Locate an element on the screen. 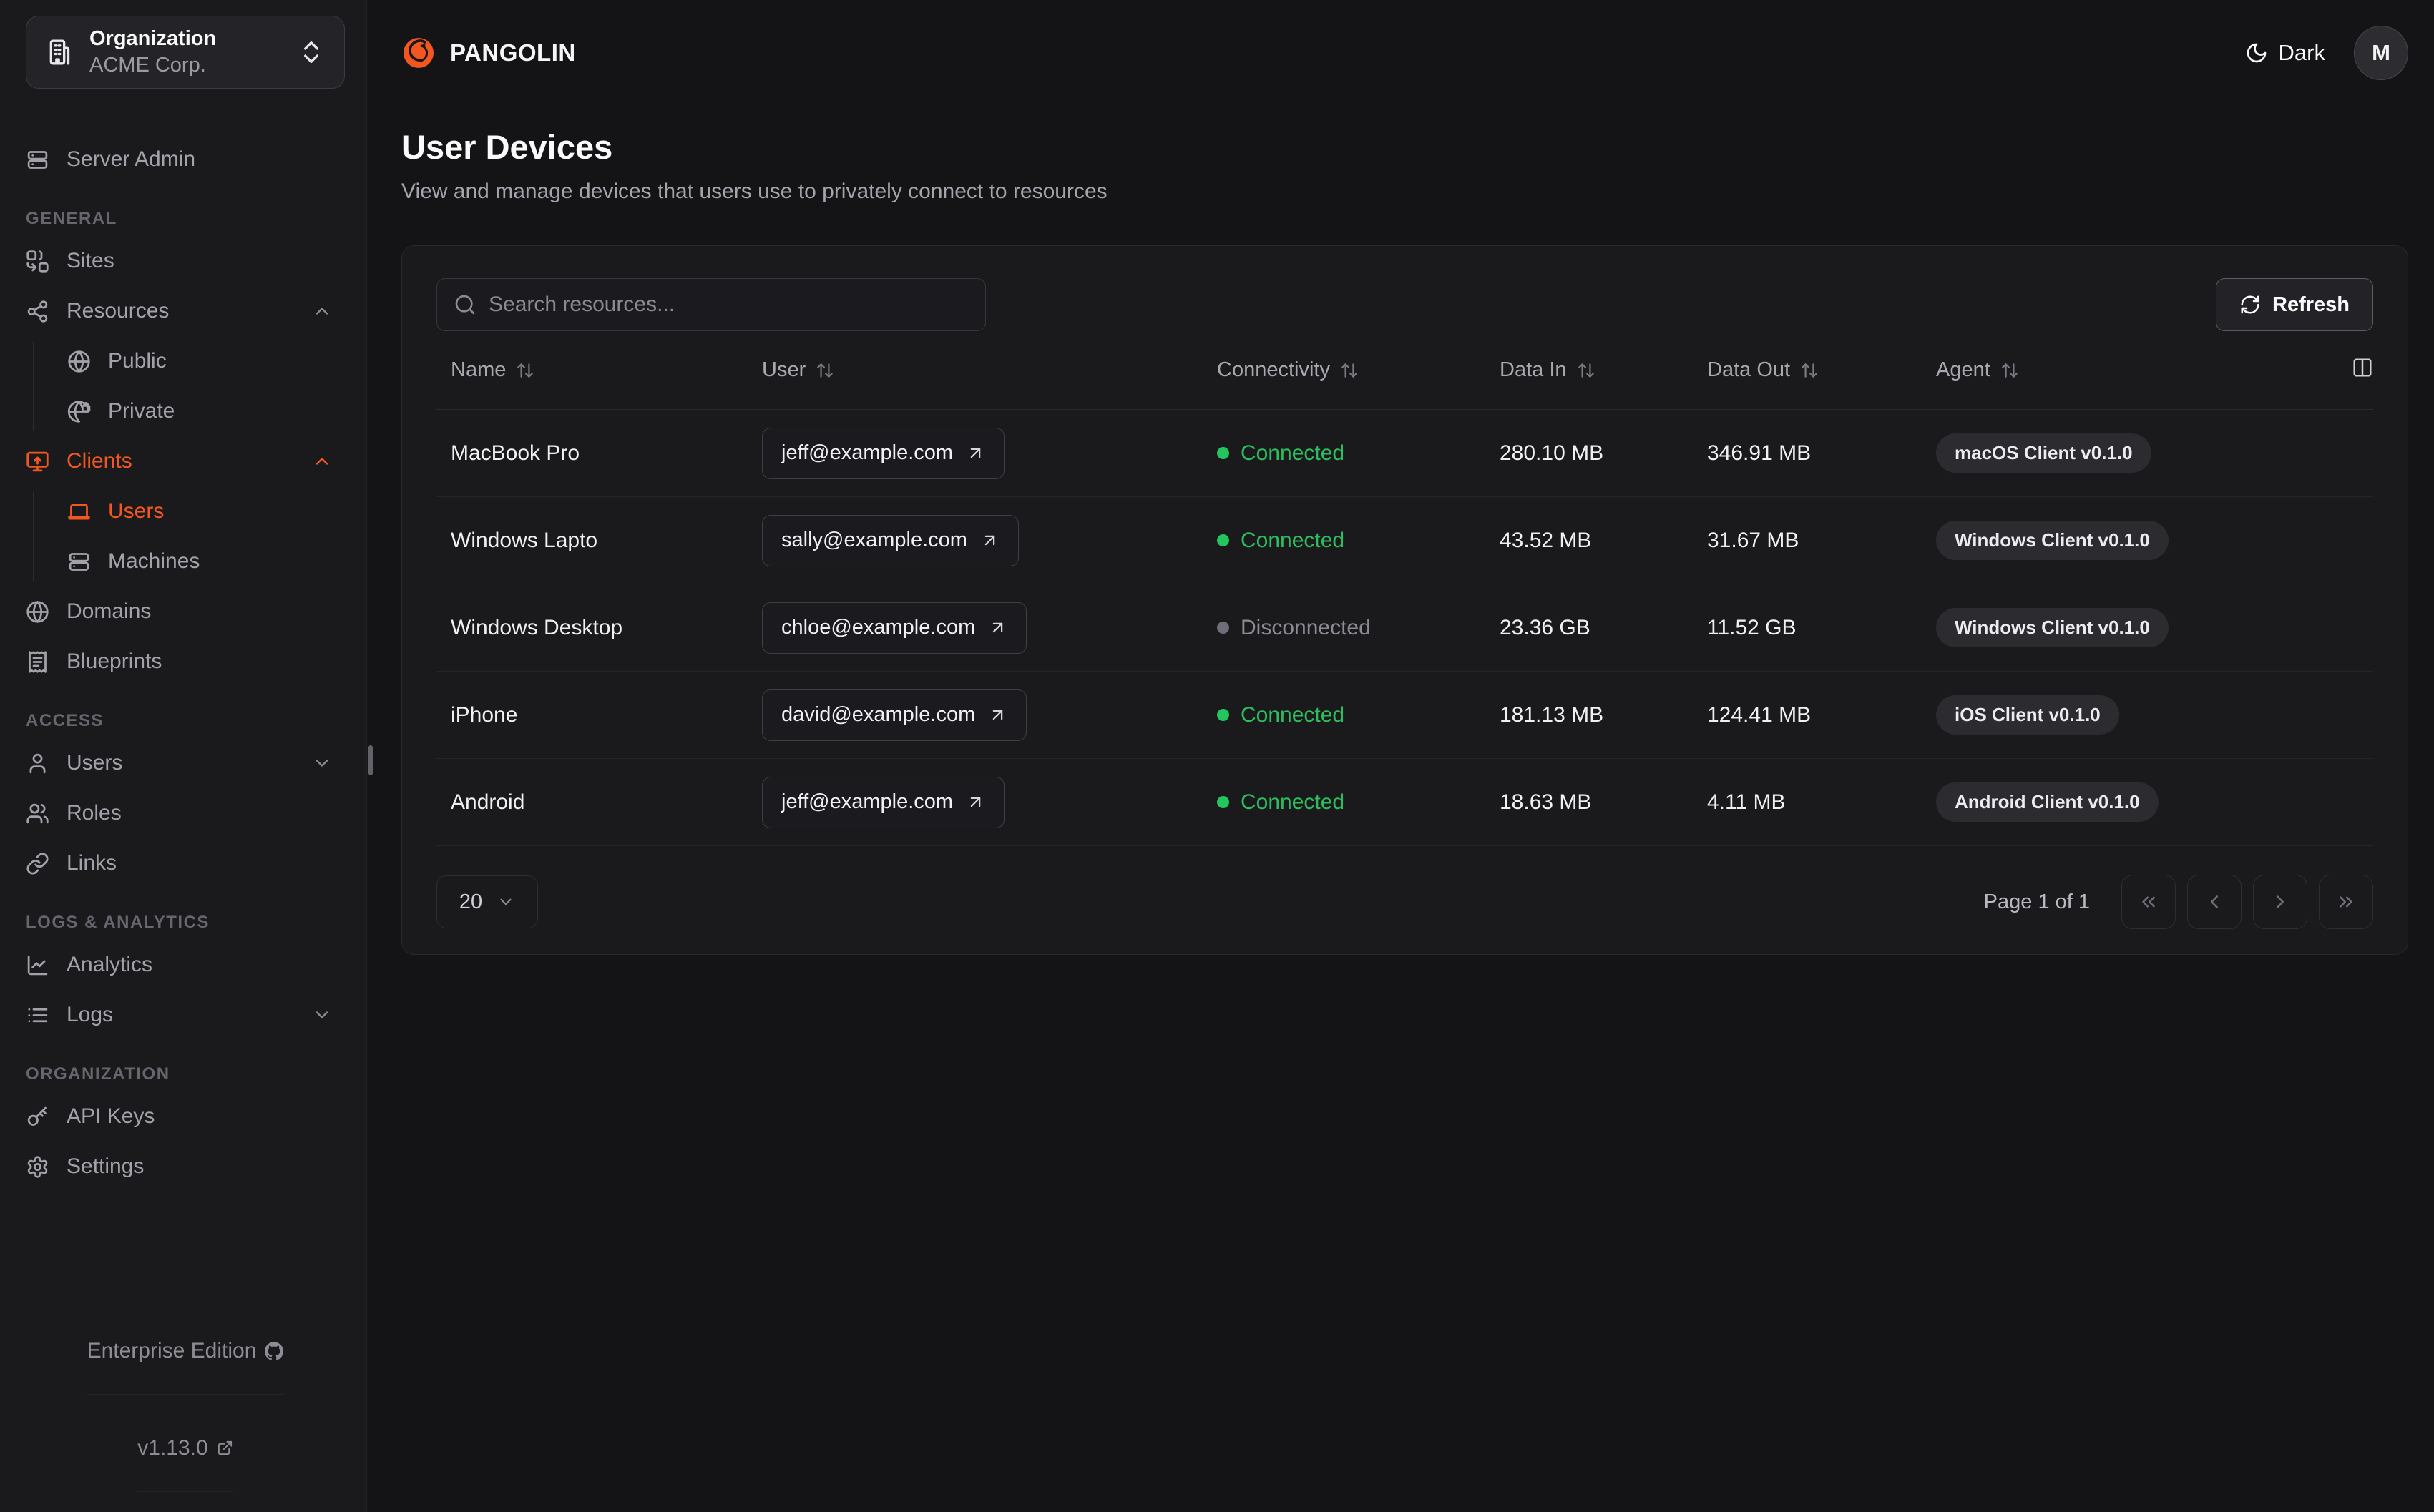  prev-page-button is located at coordinates (2214, 902).